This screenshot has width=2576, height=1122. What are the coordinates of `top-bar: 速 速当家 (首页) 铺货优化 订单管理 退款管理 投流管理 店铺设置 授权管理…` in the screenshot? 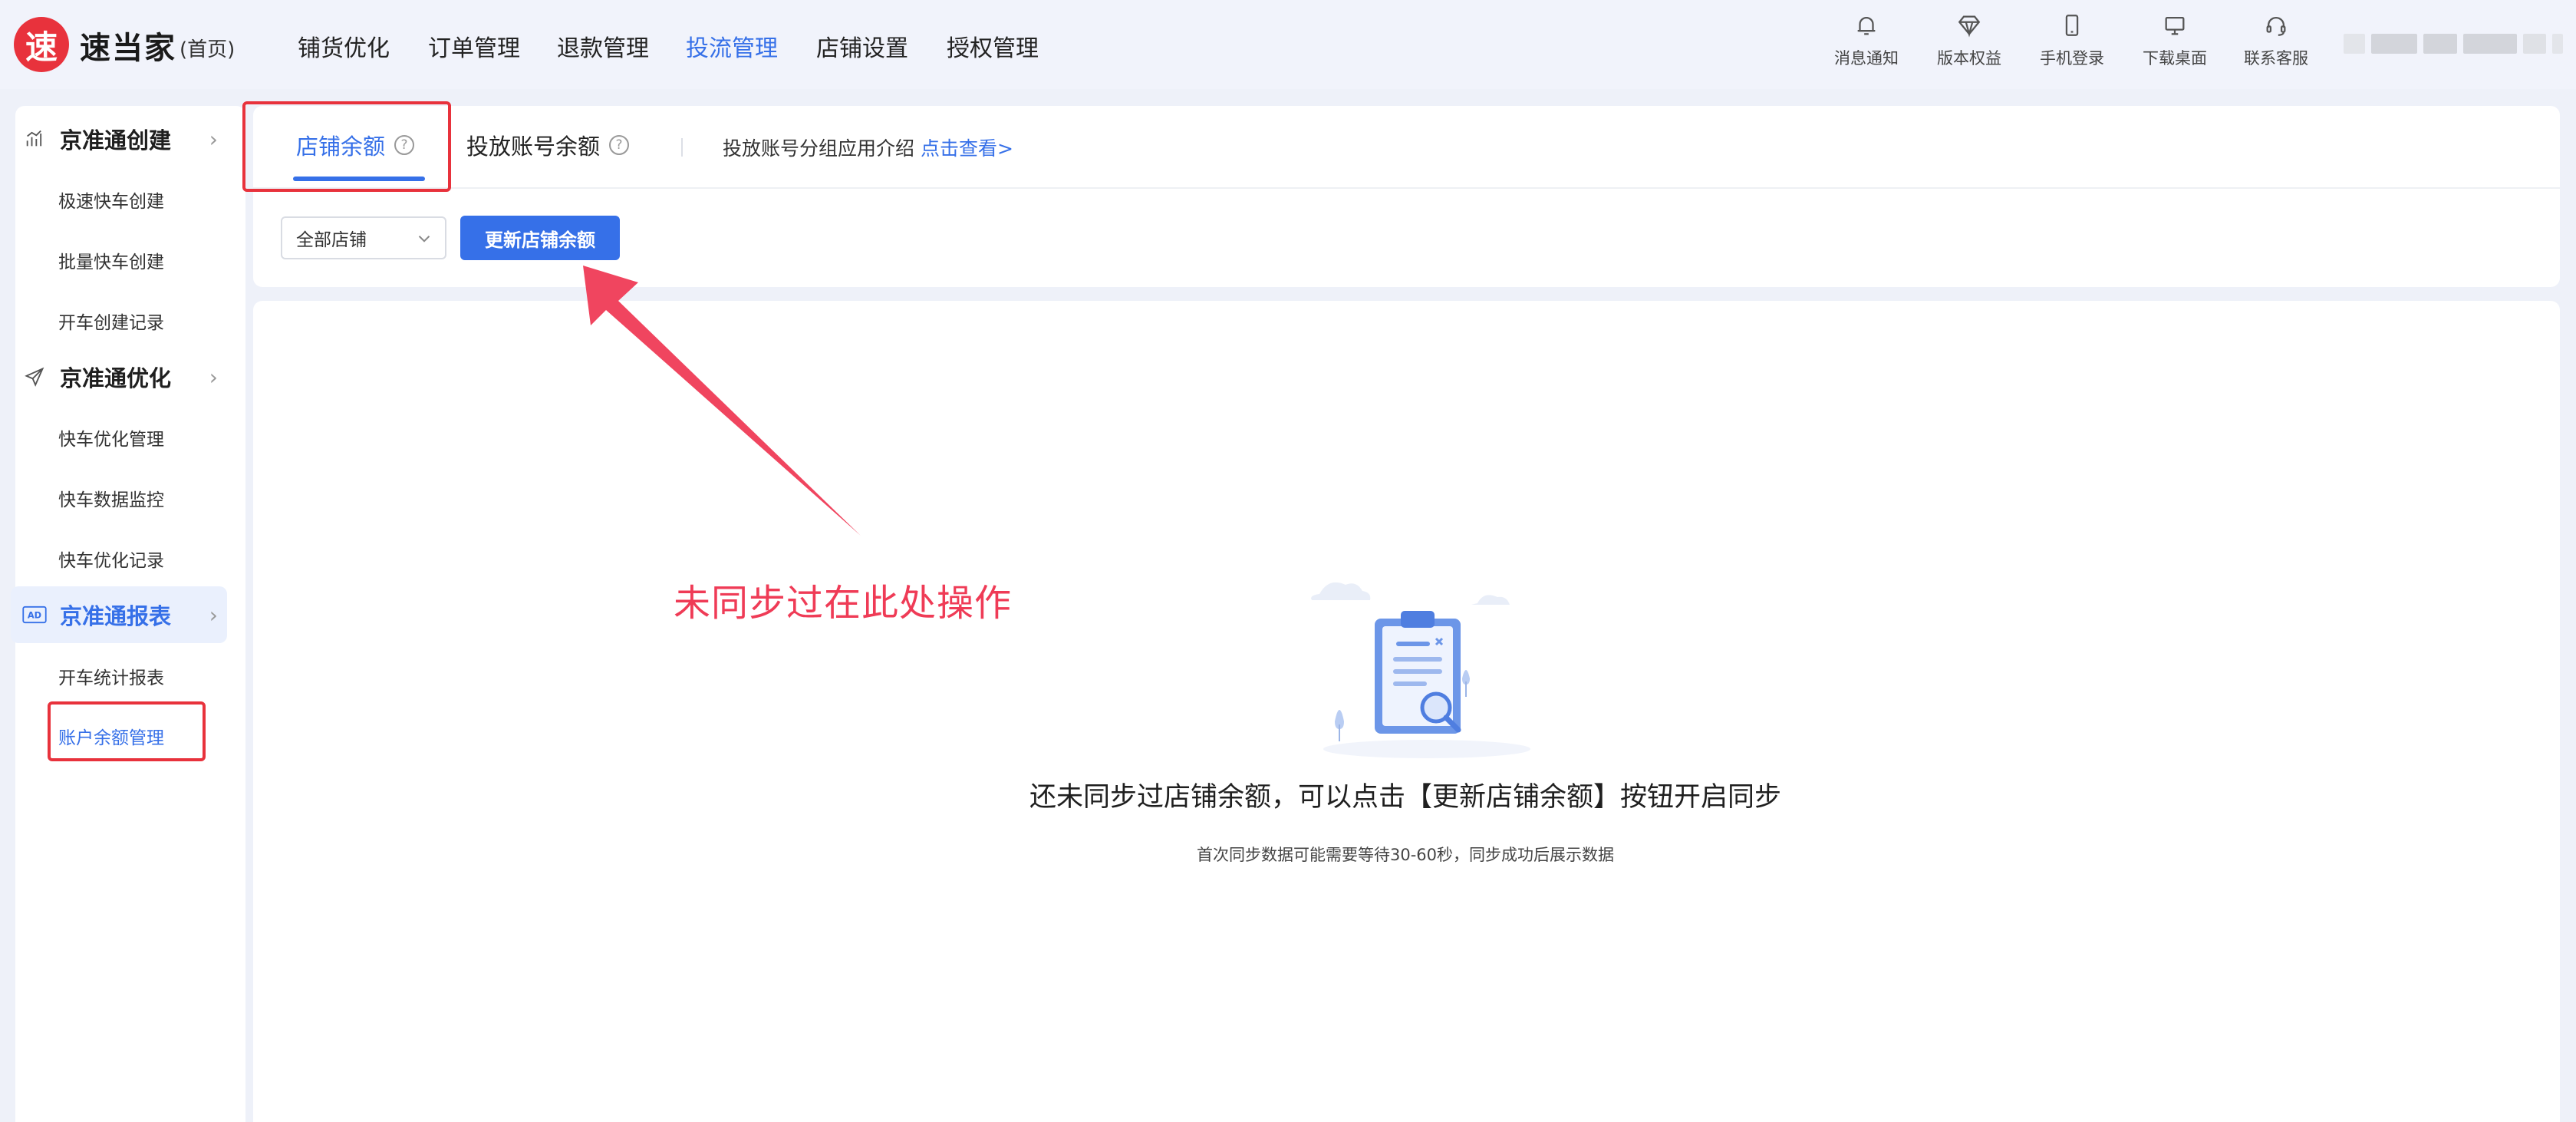 It's located at (1288, 44).